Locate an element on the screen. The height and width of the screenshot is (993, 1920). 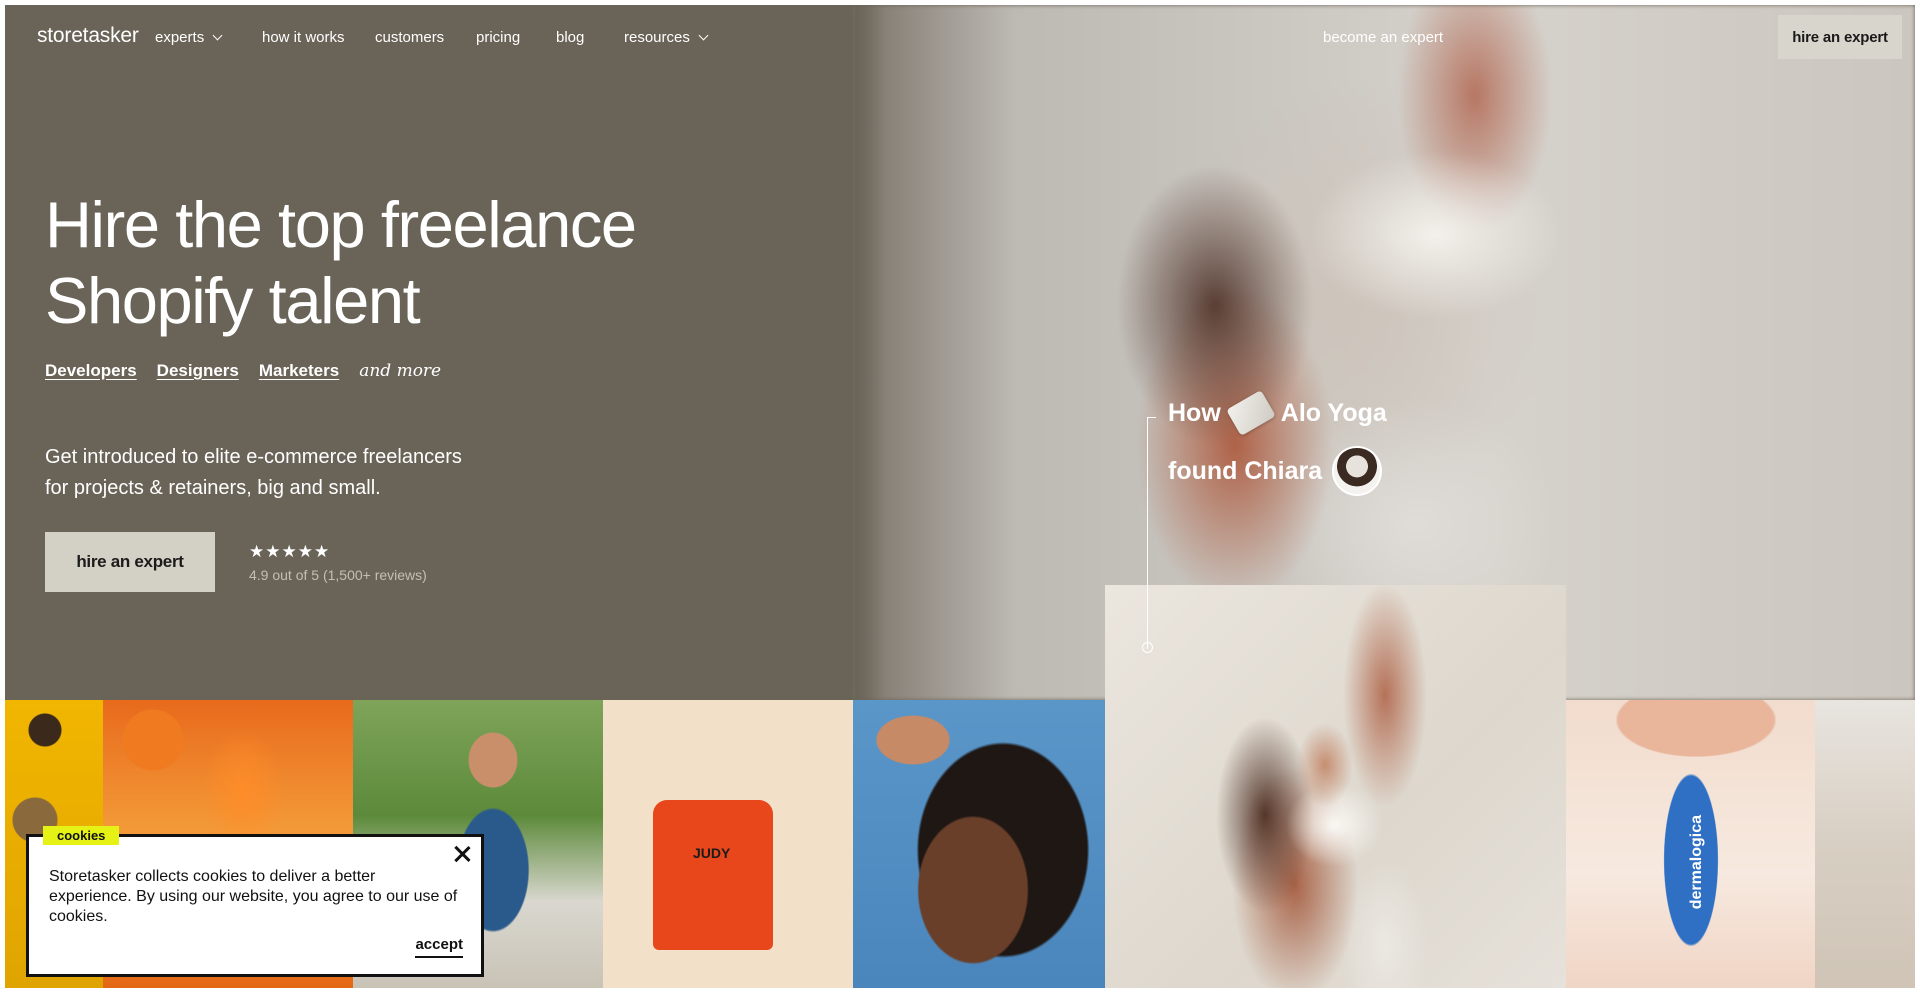
tile-bedroom-image is located at coordinates (1865, 844).